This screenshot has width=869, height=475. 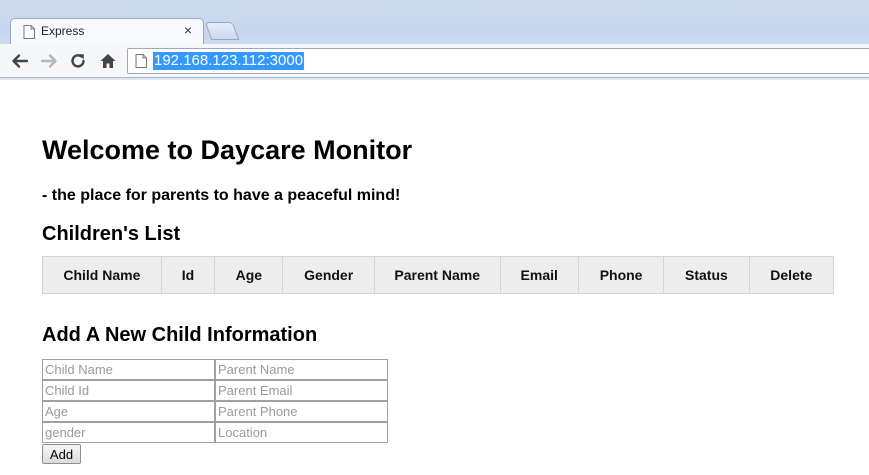 I want to click on age-input, so click(x=128, y=411).